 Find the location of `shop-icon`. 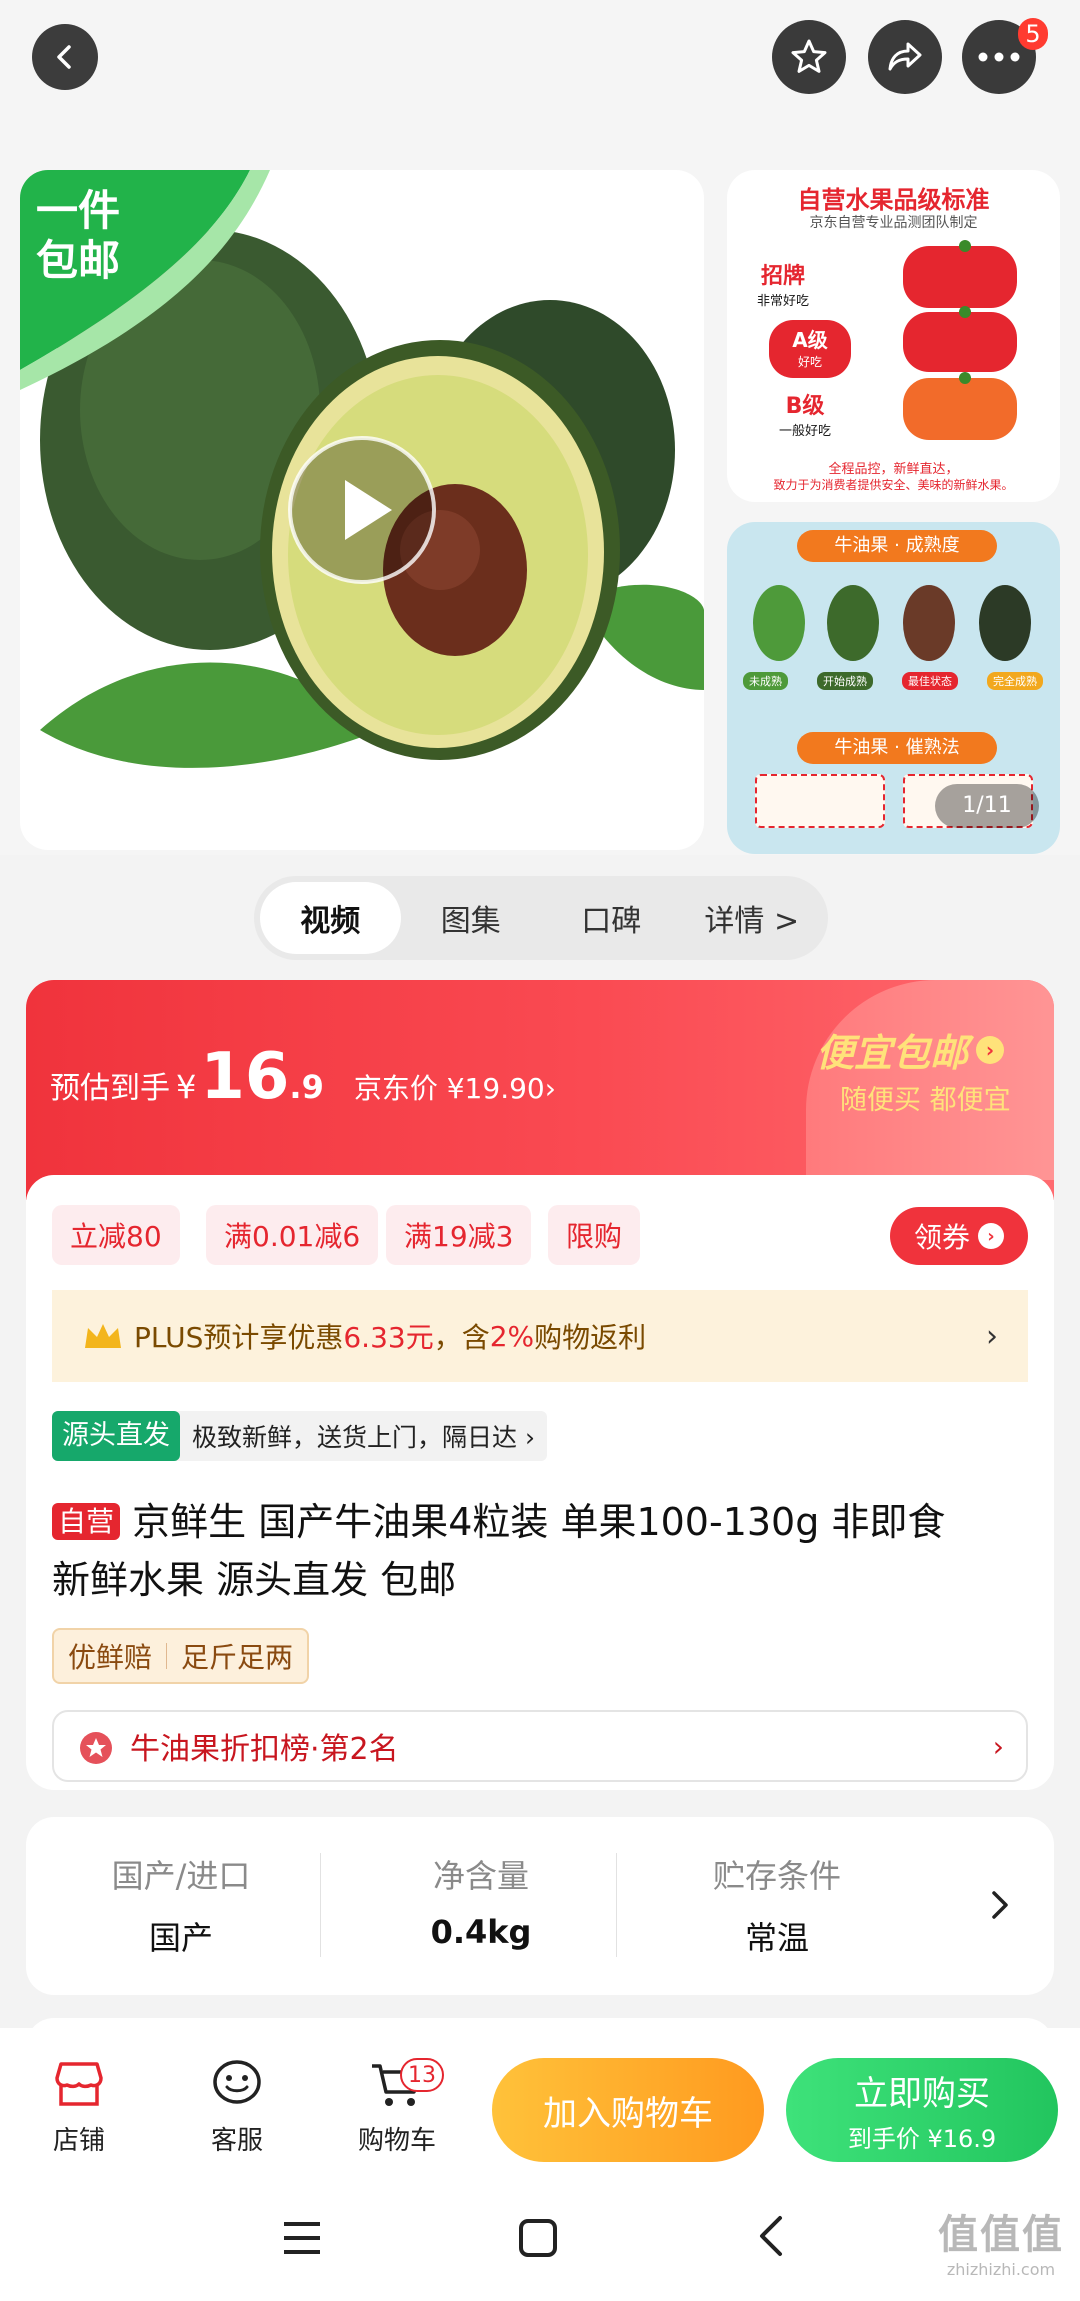

shop-icon is located at coordinates (79, 2084).